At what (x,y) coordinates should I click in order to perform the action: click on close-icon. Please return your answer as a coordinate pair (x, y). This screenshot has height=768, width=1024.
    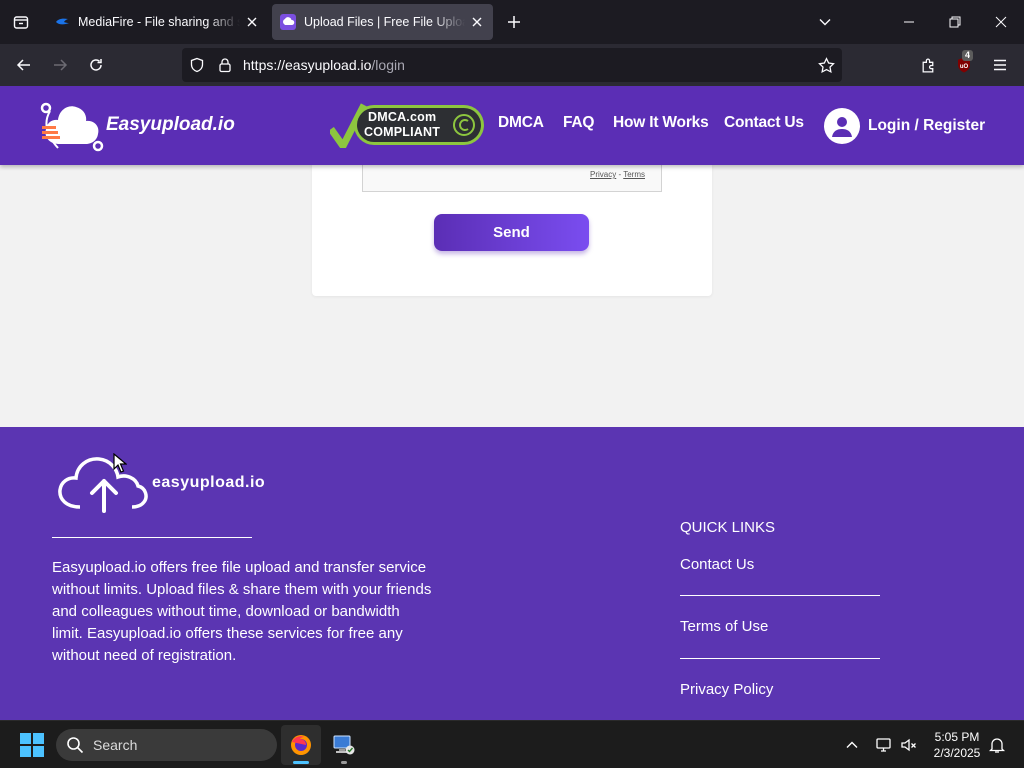
    Looking at the image, I should click on (1001, 22).